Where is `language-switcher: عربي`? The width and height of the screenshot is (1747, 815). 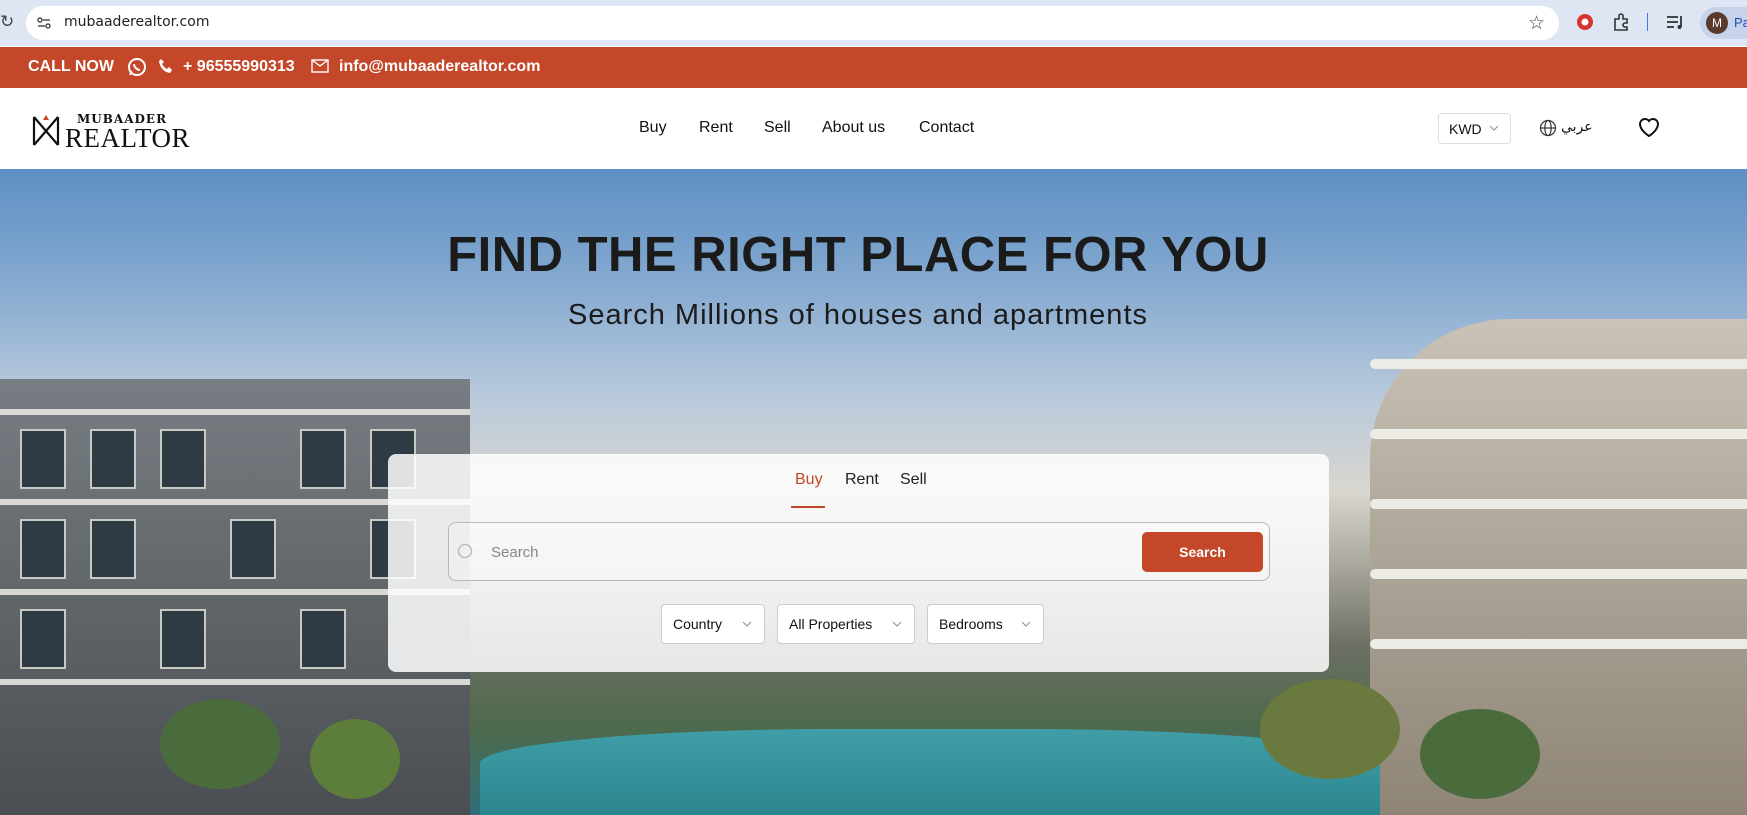 language-switcher: عربي is located at coordinates (1574, 129).